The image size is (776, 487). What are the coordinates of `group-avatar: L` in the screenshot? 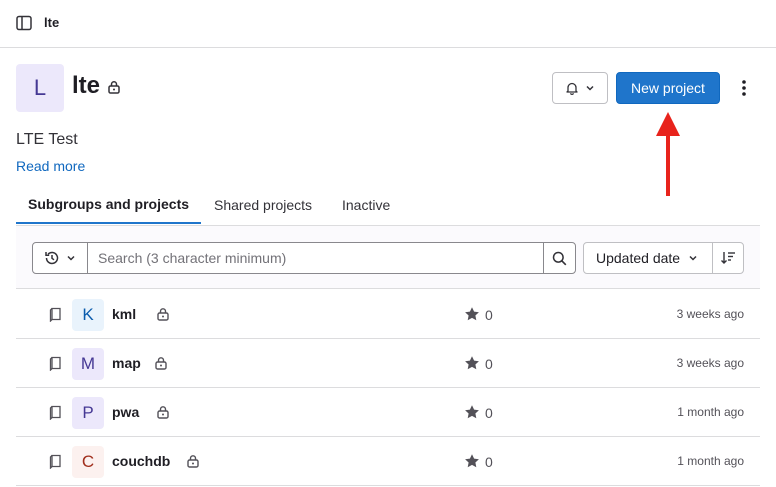 It's located at (40, 88).